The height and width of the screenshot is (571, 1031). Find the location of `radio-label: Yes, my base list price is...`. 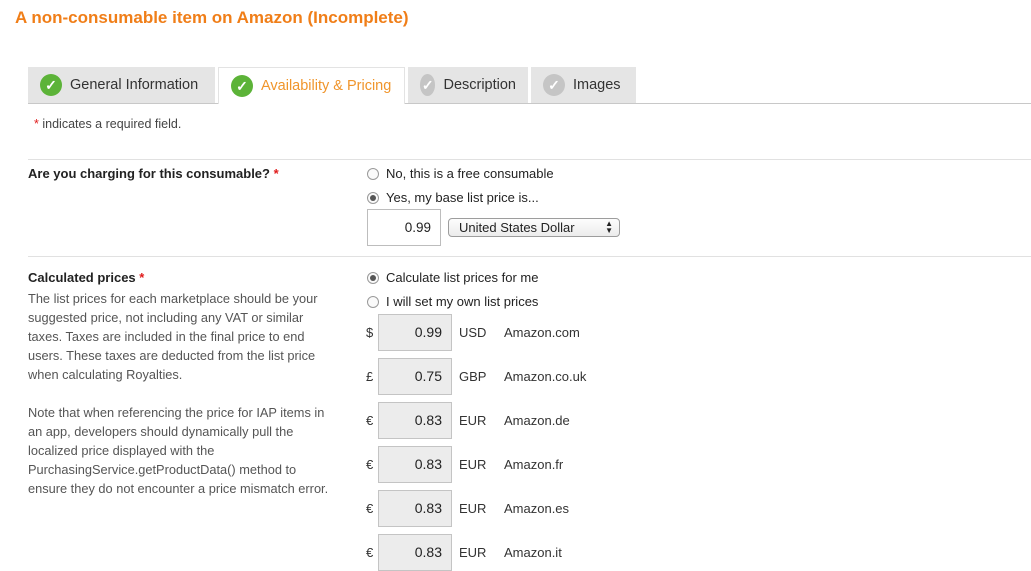

radio-label: Yes, my base list price is... is located at coordinates (462, 197).